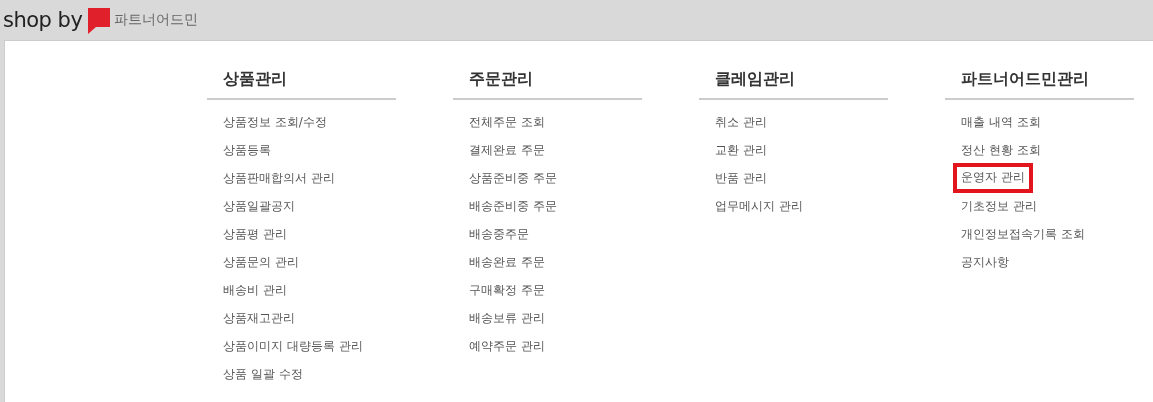 The width and height of the screenshot is (1153, 402). I want to click on menu-link: 전체주문 조회, so click(507, 122).